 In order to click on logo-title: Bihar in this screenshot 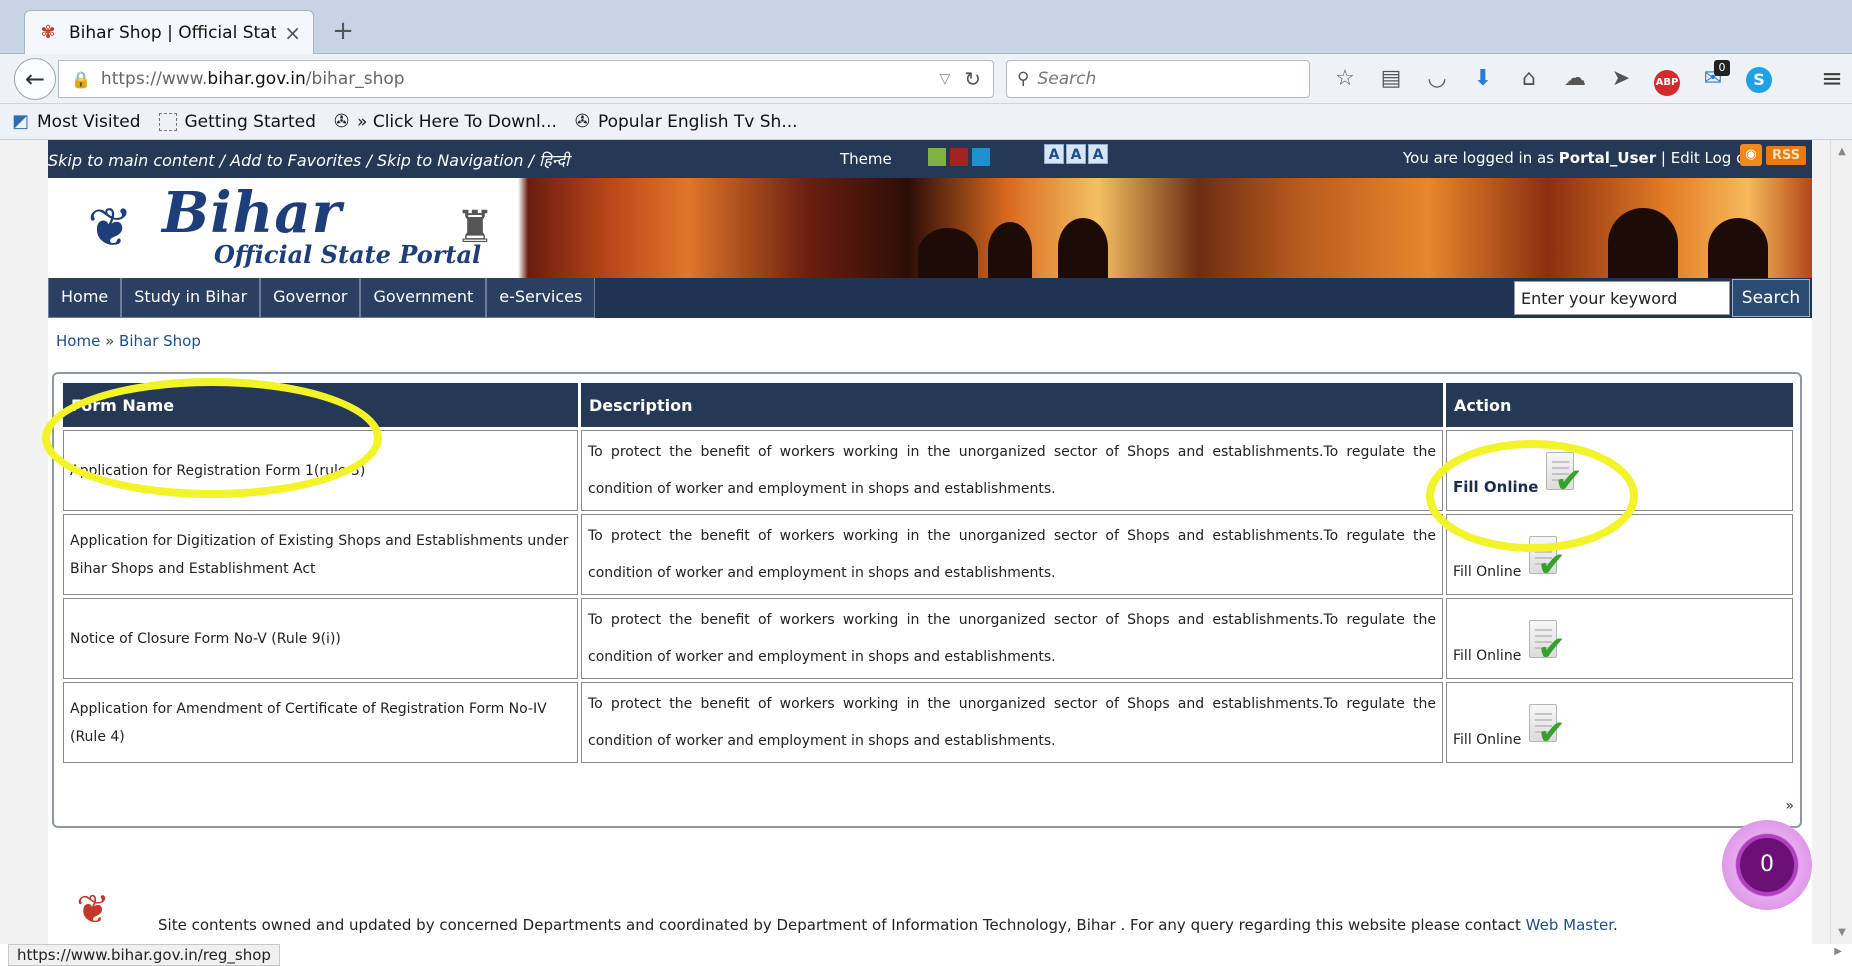, I will do `click(252, 213)`.